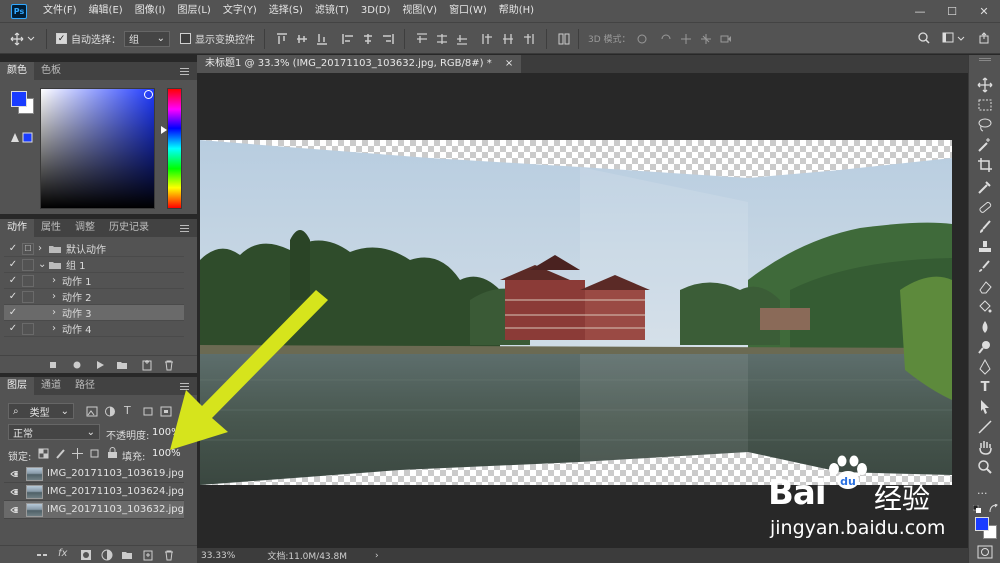  What do you see at coordinates (112, 453) in the screenshot?
I see `lock-all-icon` at bounding box center [112, 453].